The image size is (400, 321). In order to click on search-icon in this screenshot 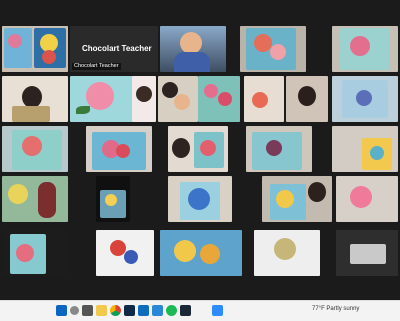, I will do `click(74, 310)`.